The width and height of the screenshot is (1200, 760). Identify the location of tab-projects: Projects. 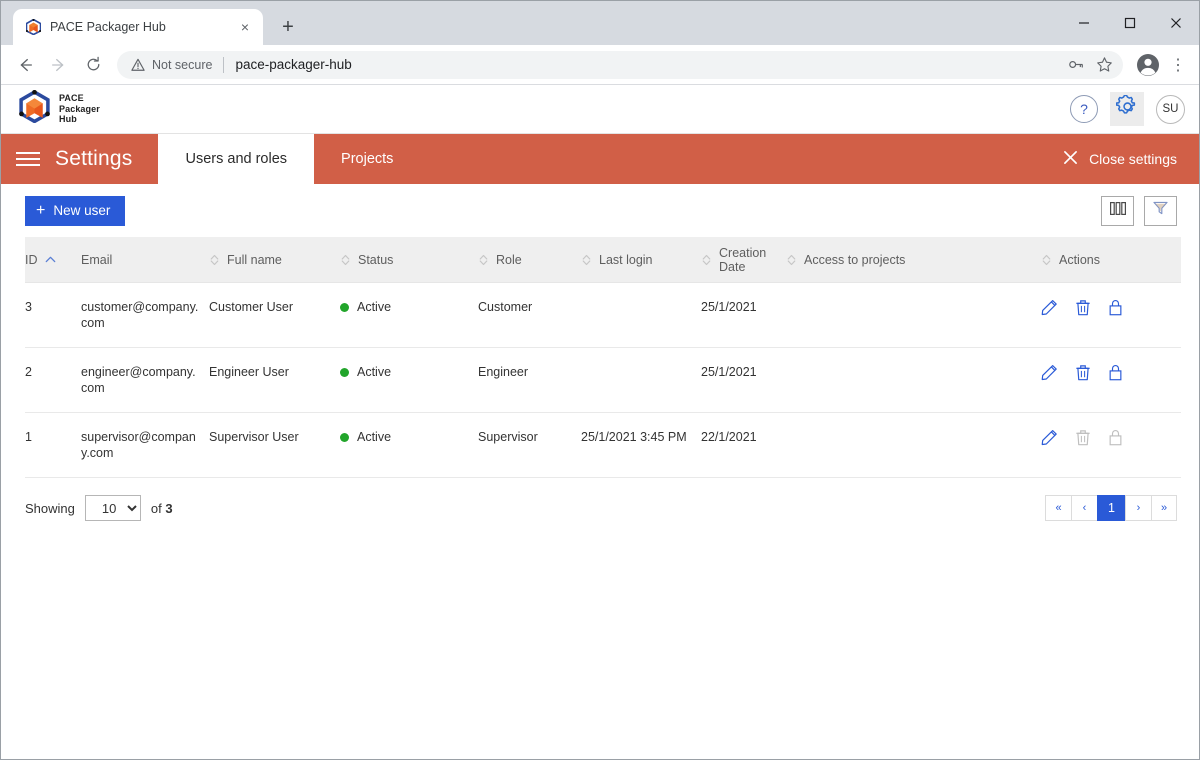
(367, 159).